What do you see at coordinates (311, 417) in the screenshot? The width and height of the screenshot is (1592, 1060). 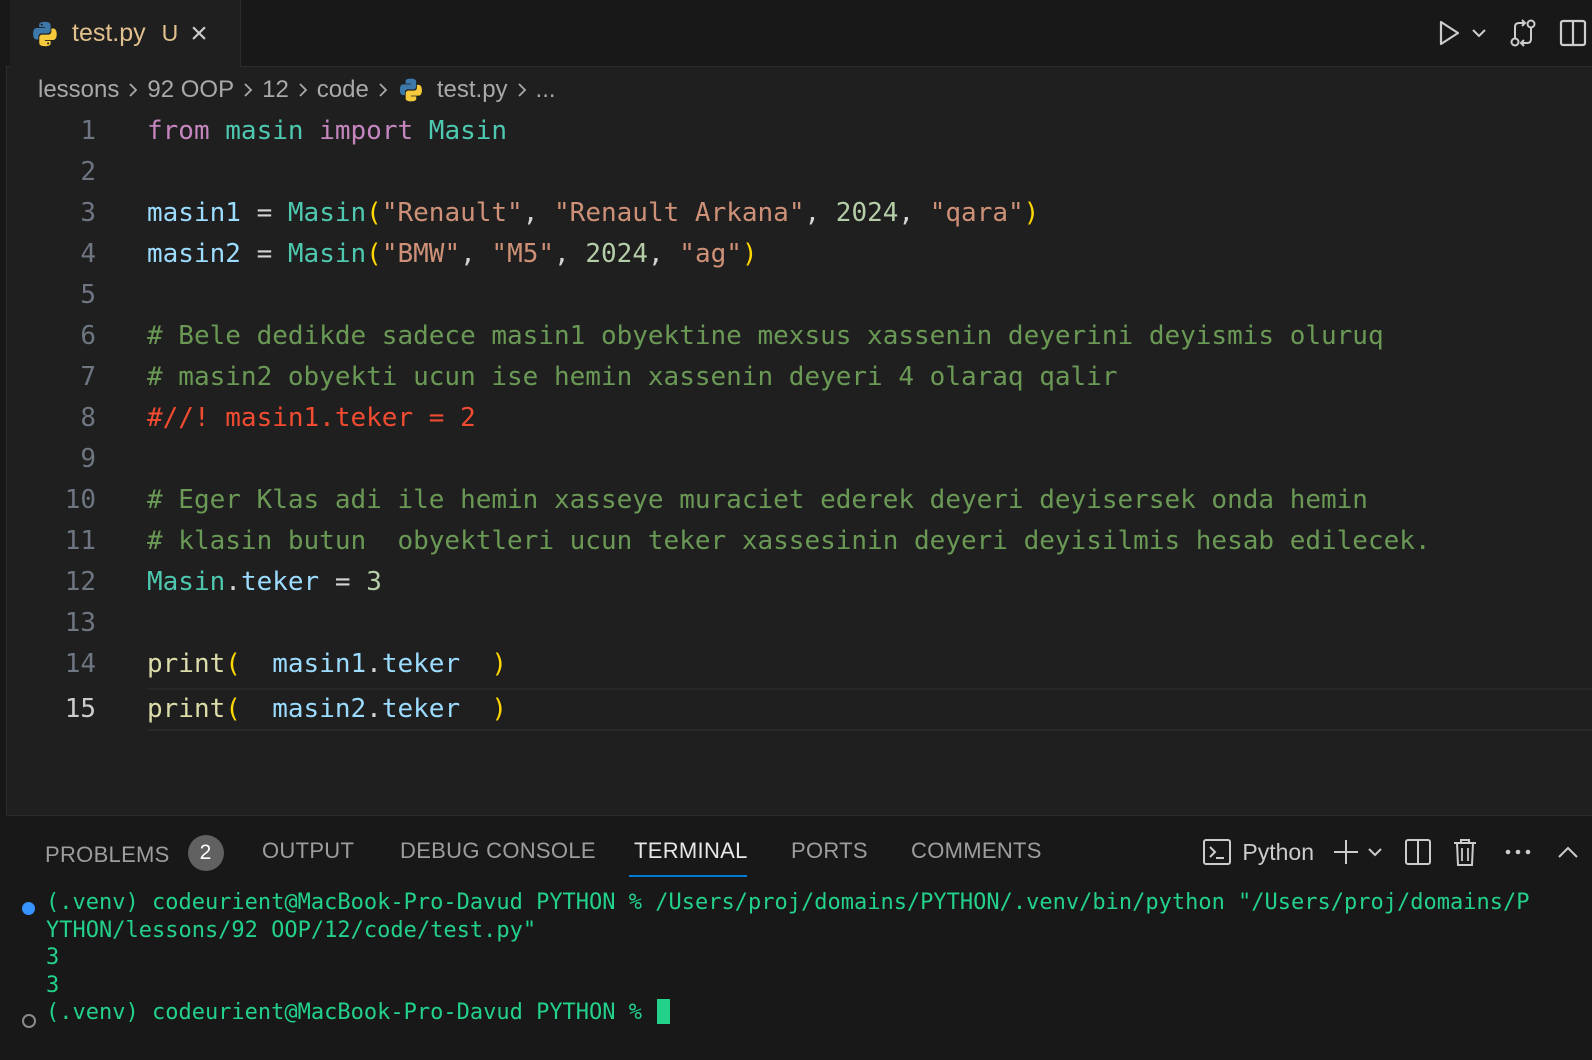 I see `alert-comment-token: #//! masin1.teker = 2` at bounding box center [311, 417].